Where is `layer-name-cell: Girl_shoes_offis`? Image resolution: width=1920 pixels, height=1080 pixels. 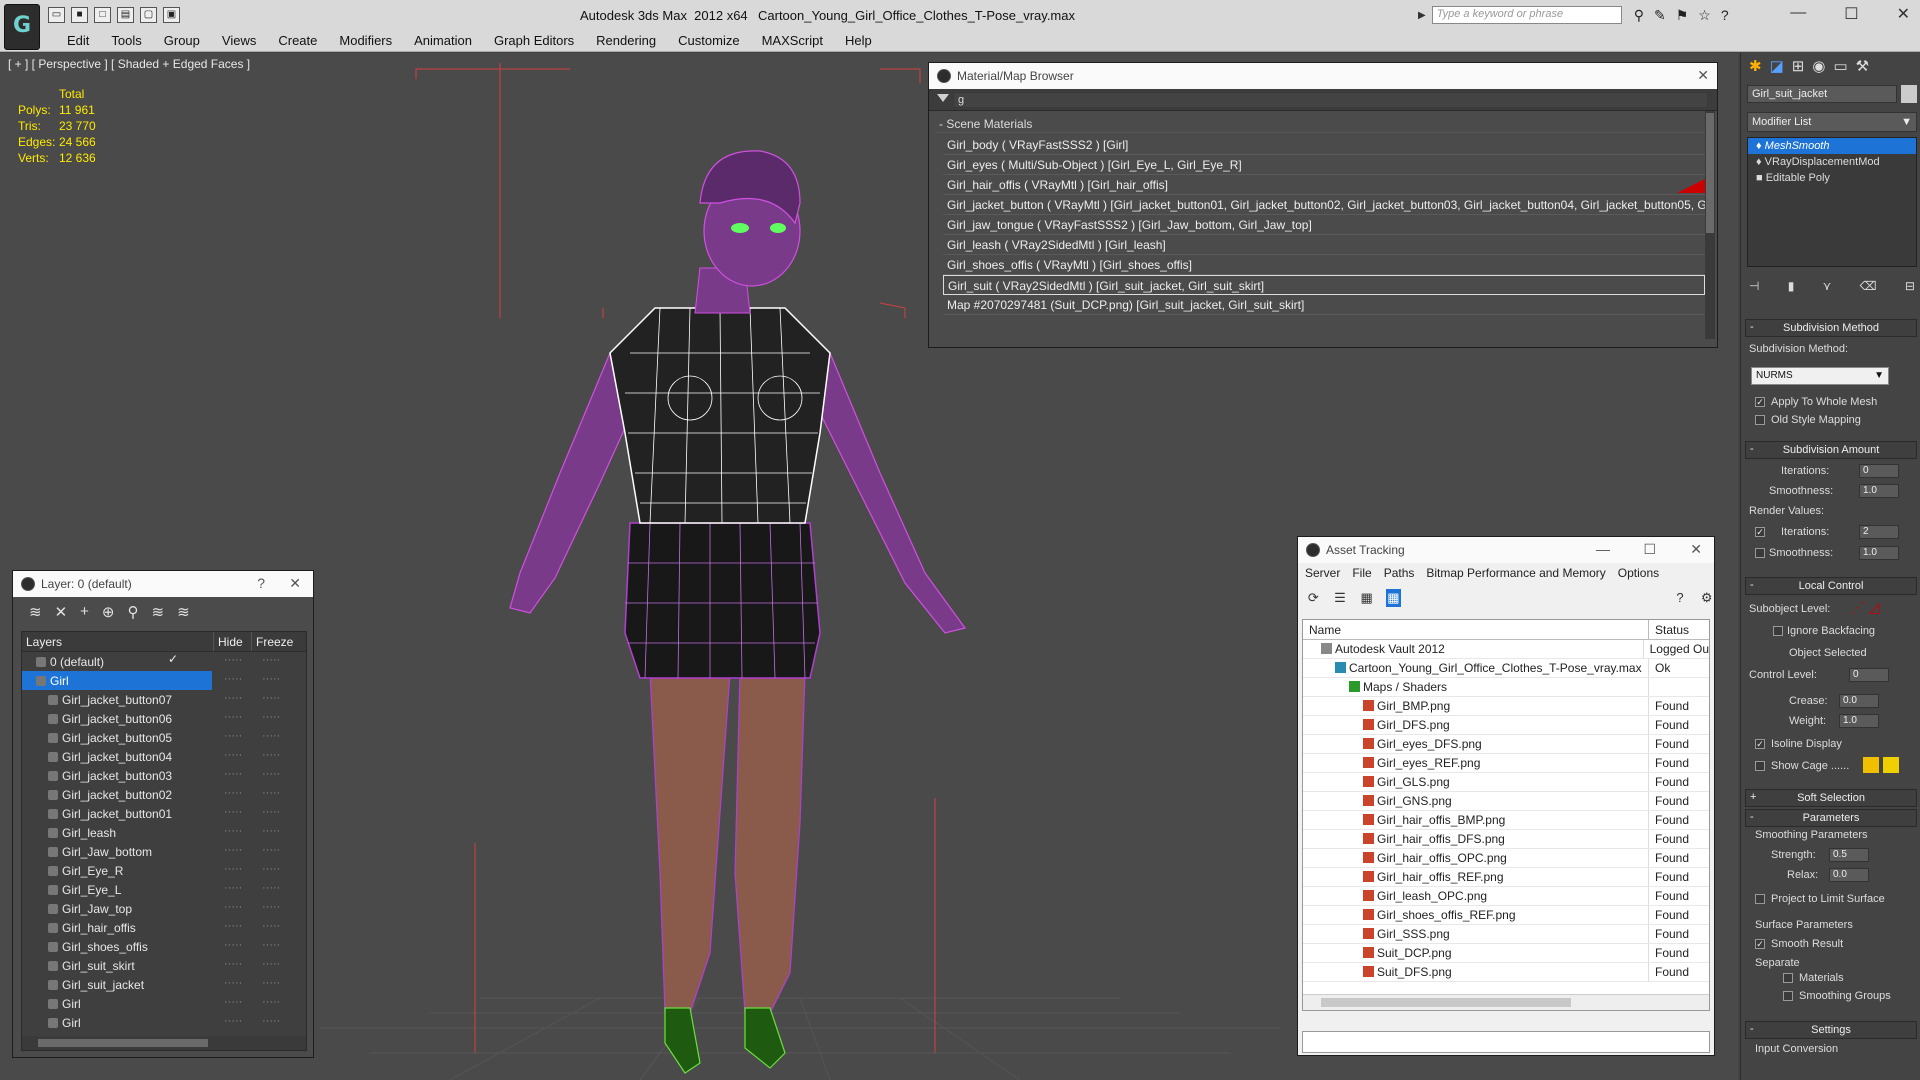 layer-name-cell: Girl_shoes_offis is located at coordinates (117, 946).